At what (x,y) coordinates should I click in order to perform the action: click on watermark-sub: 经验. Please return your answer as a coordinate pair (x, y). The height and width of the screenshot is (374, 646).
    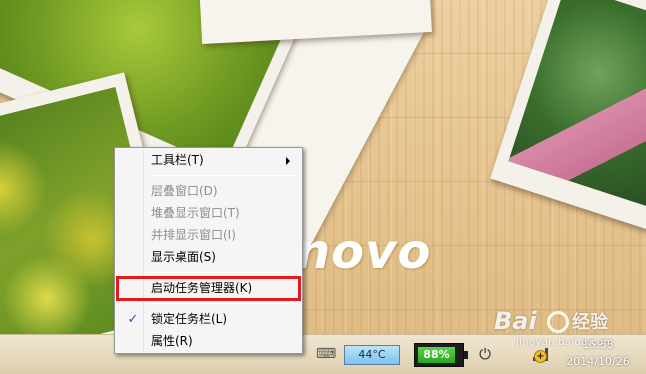
    Looking at the image, I should click on (590, 322).